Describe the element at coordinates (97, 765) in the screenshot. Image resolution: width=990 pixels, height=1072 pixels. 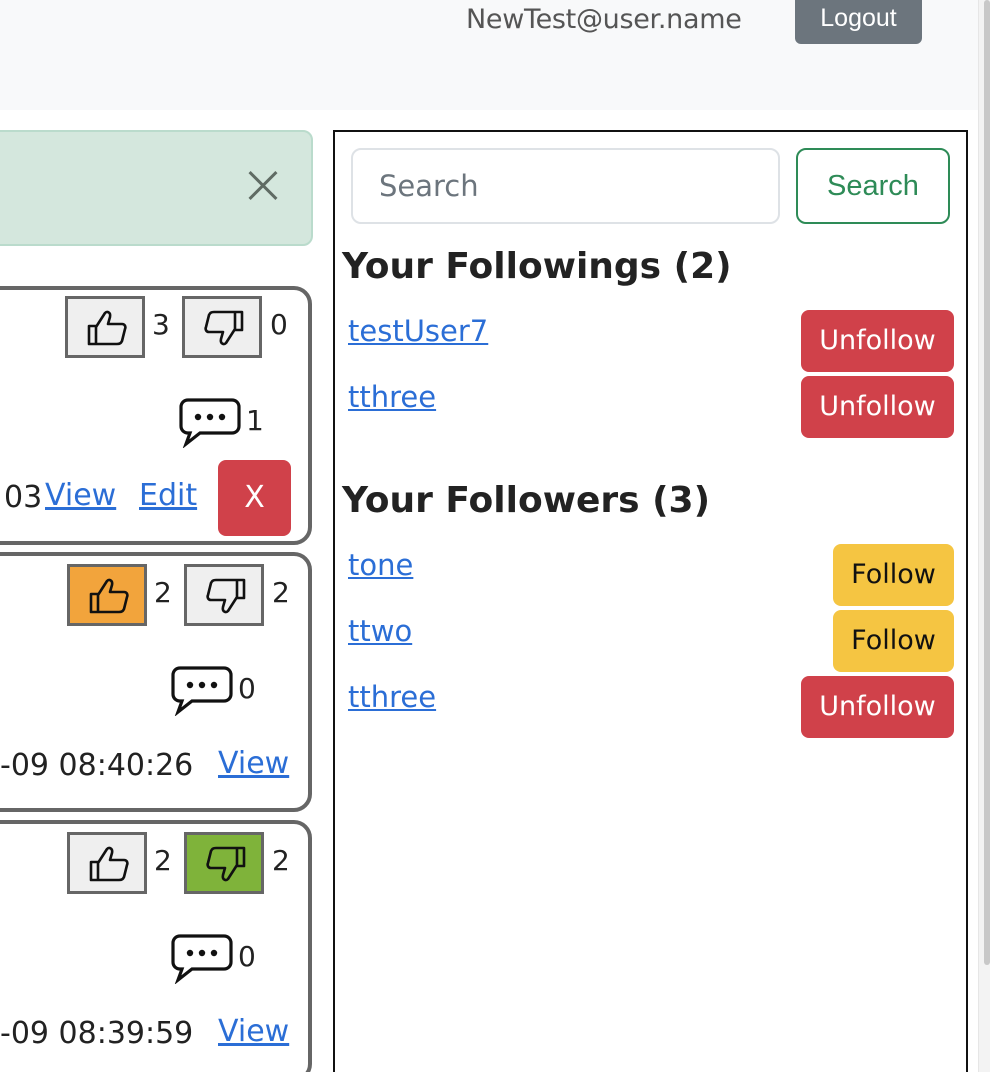
I see `post-timestamp: -09 08:40:26` at that location.